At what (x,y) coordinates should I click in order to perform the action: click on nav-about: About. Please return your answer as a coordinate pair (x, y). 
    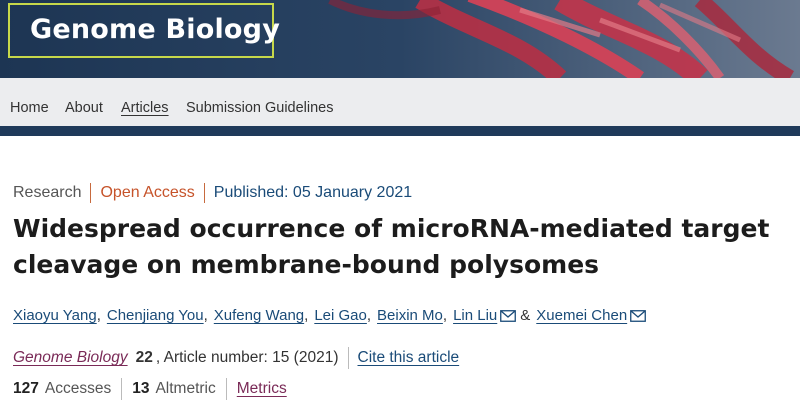
    Looking at the image, I should click on (84, 108).